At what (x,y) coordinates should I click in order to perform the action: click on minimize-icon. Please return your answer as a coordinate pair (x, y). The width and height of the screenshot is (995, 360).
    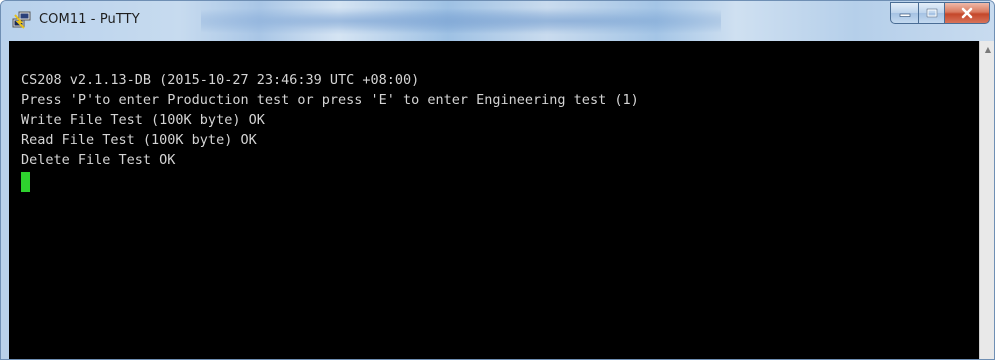
    Looking at the image, I should click on (904, 15).